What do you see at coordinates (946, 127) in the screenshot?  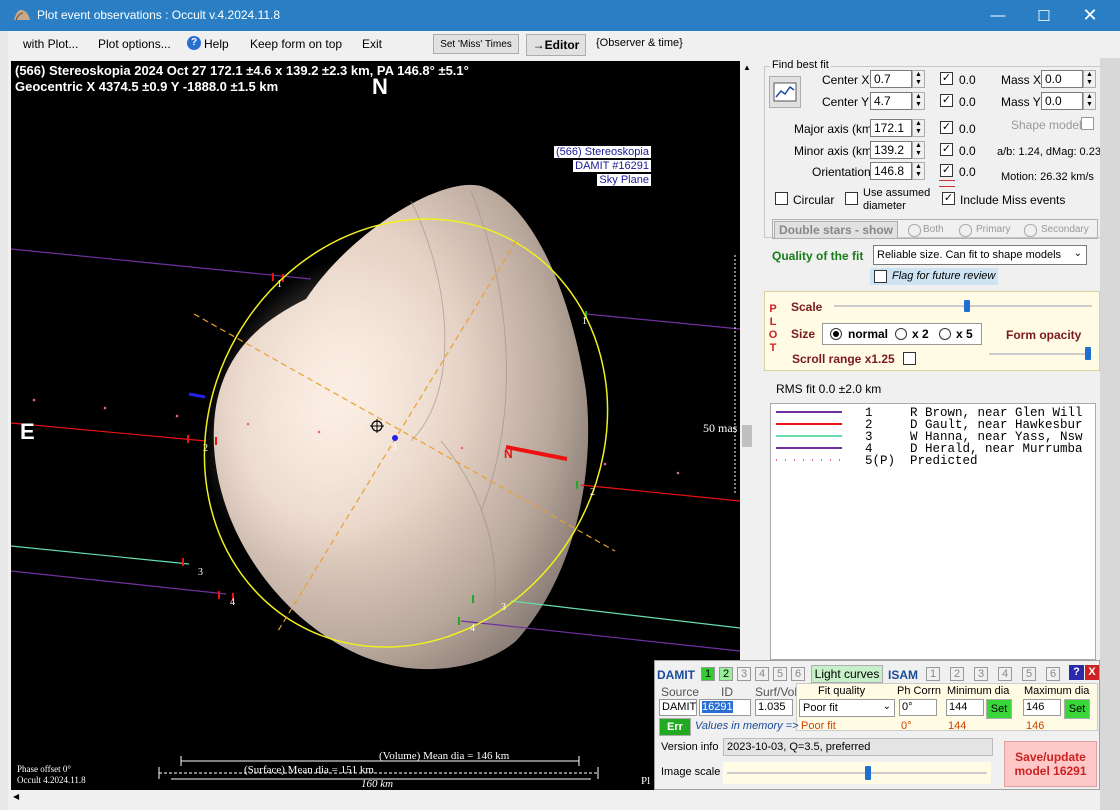 I see `fix-major-checkbox: ✓` at bounding box center [946, 127].